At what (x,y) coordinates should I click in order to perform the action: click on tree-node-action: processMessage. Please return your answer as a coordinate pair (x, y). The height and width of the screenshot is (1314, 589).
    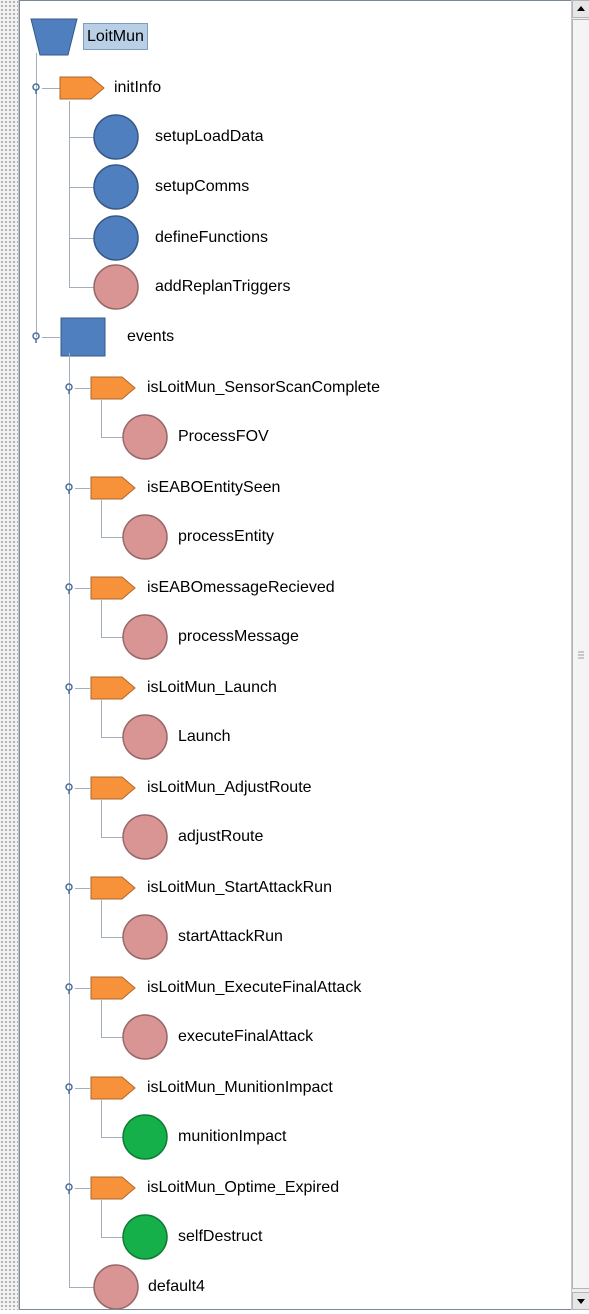
    Looking at the image, I should click on (238, 637).